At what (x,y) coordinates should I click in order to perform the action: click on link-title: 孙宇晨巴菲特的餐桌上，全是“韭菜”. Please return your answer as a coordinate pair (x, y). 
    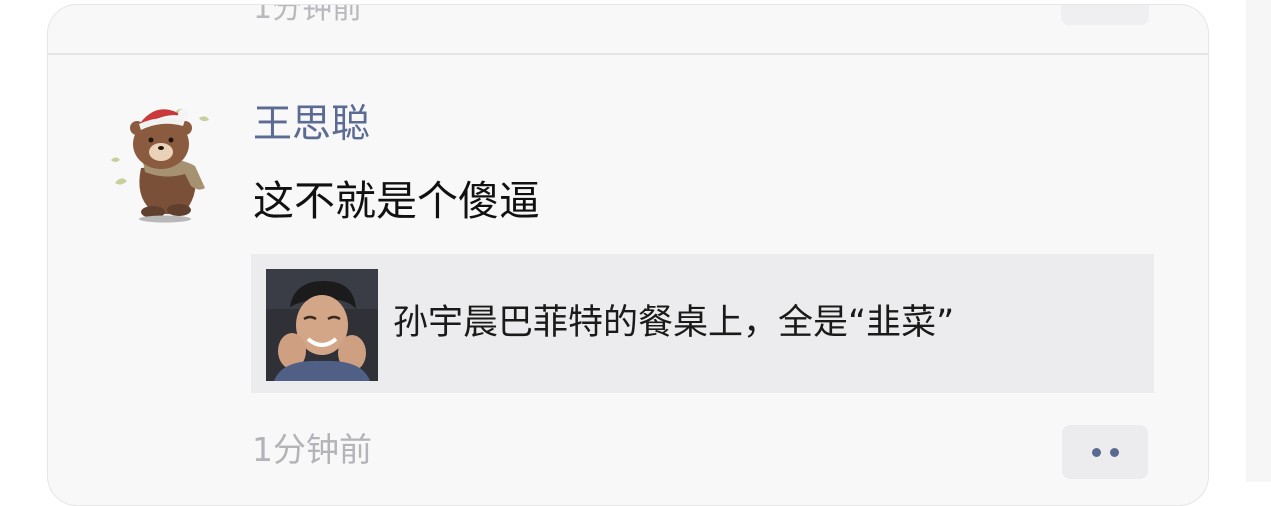
    Looking at the image, I should click on (674, 323).